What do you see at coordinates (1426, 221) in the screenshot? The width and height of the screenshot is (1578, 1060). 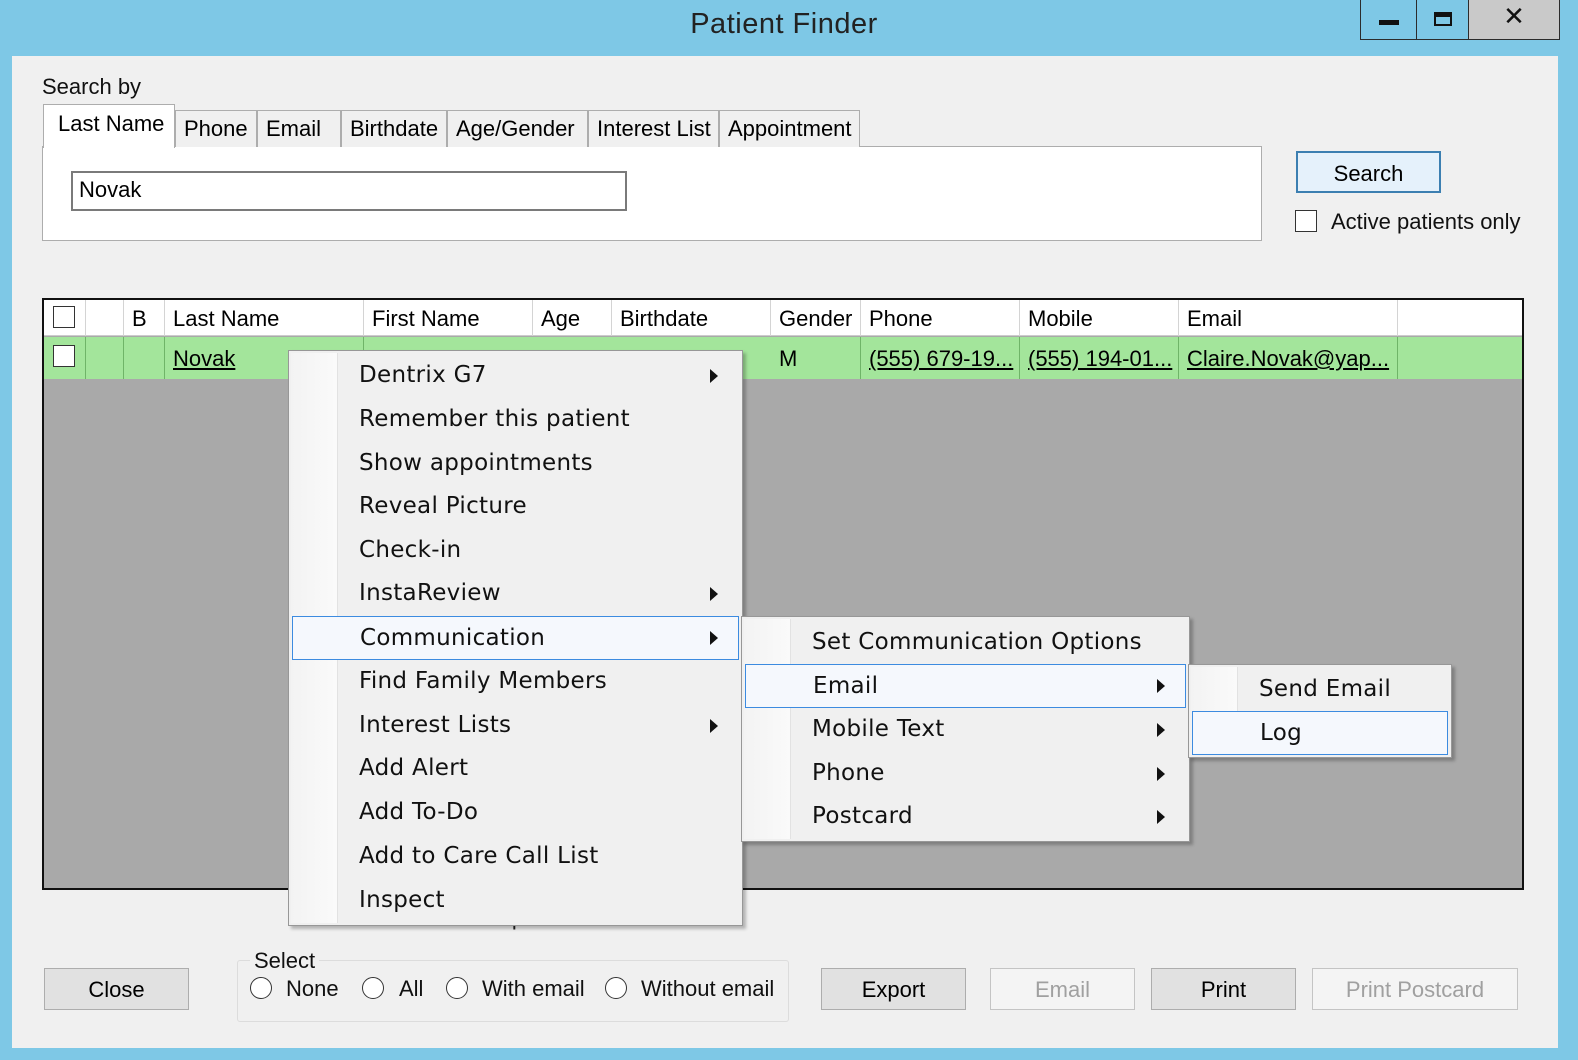 I see `active-only-label: Active patients only` at bounding box center [1426, 221].